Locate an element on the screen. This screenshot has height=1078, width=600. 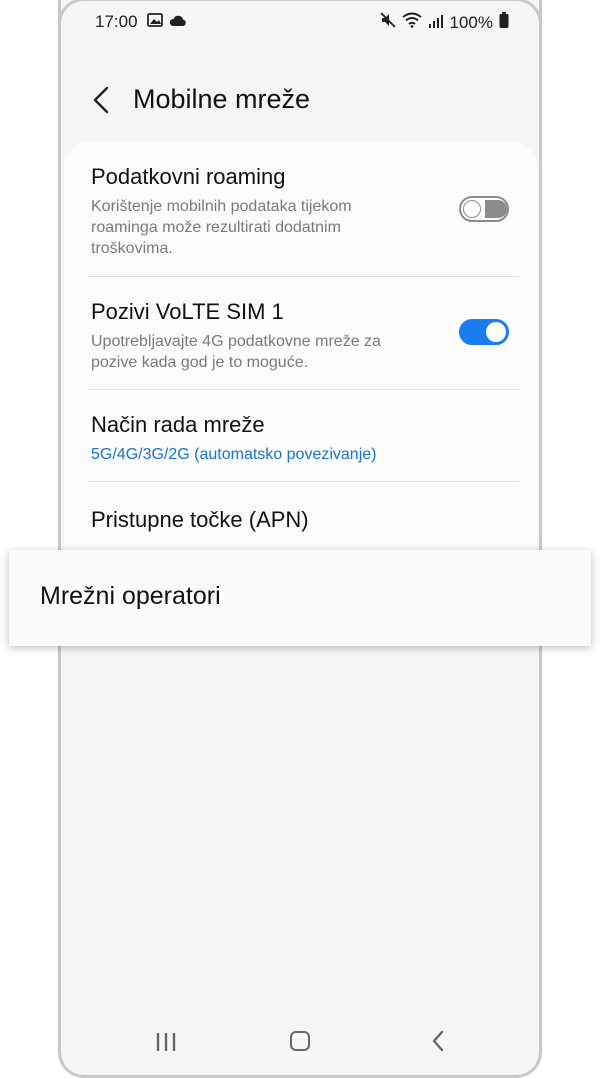
mute-icon is located at coordinates (387, 22).